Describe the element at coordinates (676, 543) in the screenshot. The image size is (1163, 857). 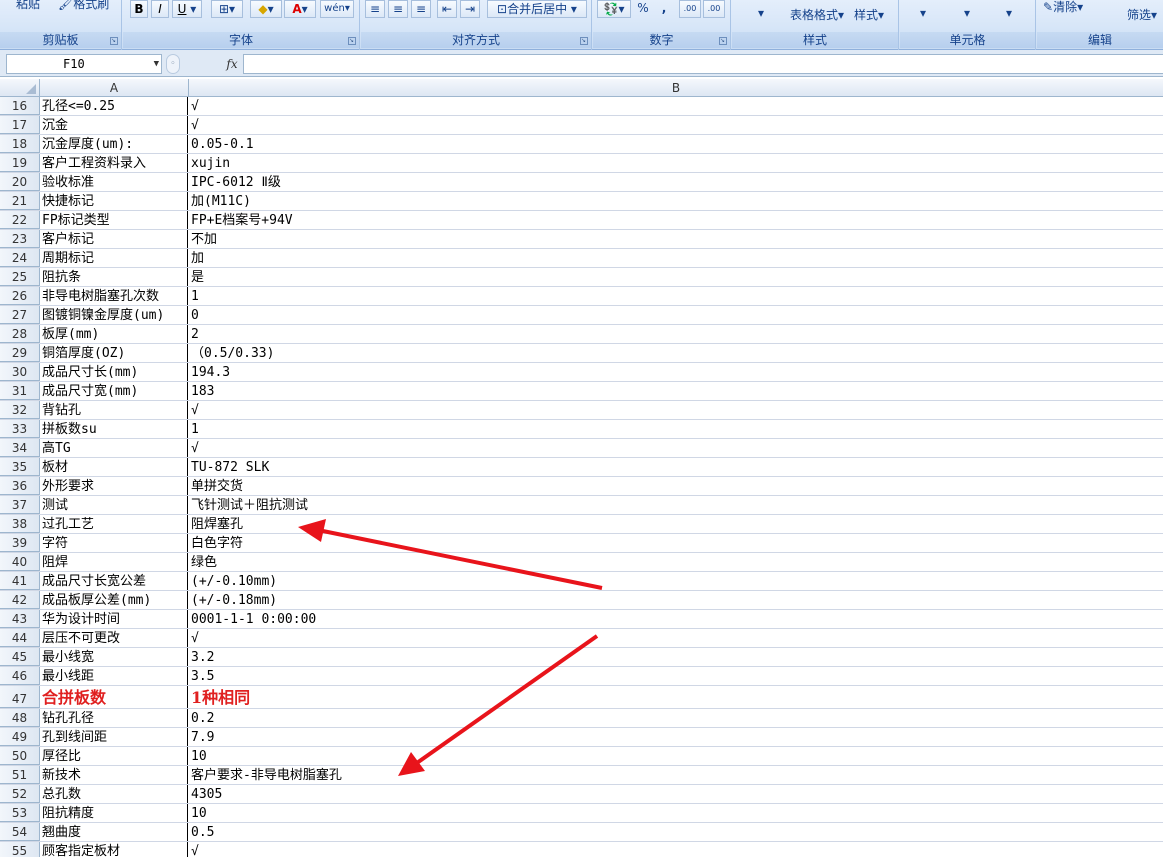
I see `cell-b: 白色字符` at that location.